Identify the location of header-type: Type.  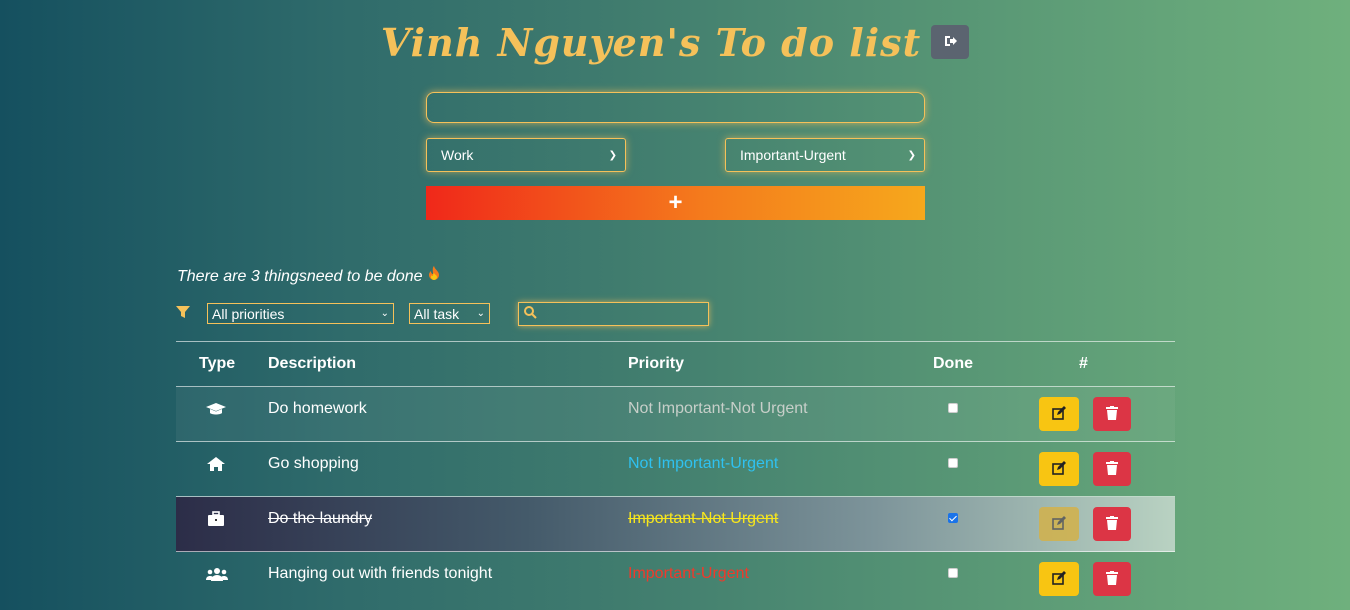
(217, 363).